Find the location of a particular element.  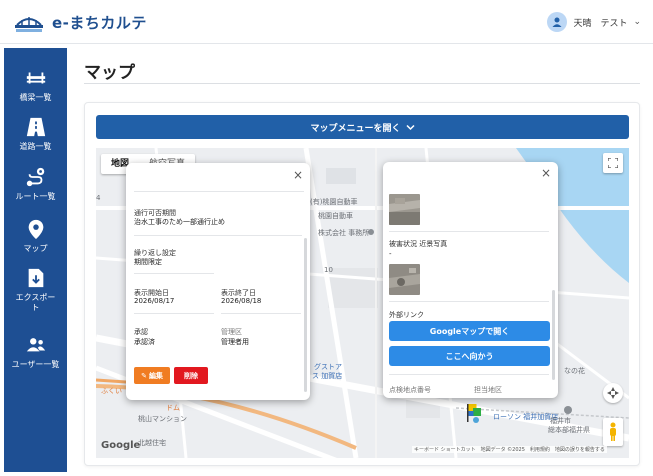

user-icon is located at coordinates (557, 22).